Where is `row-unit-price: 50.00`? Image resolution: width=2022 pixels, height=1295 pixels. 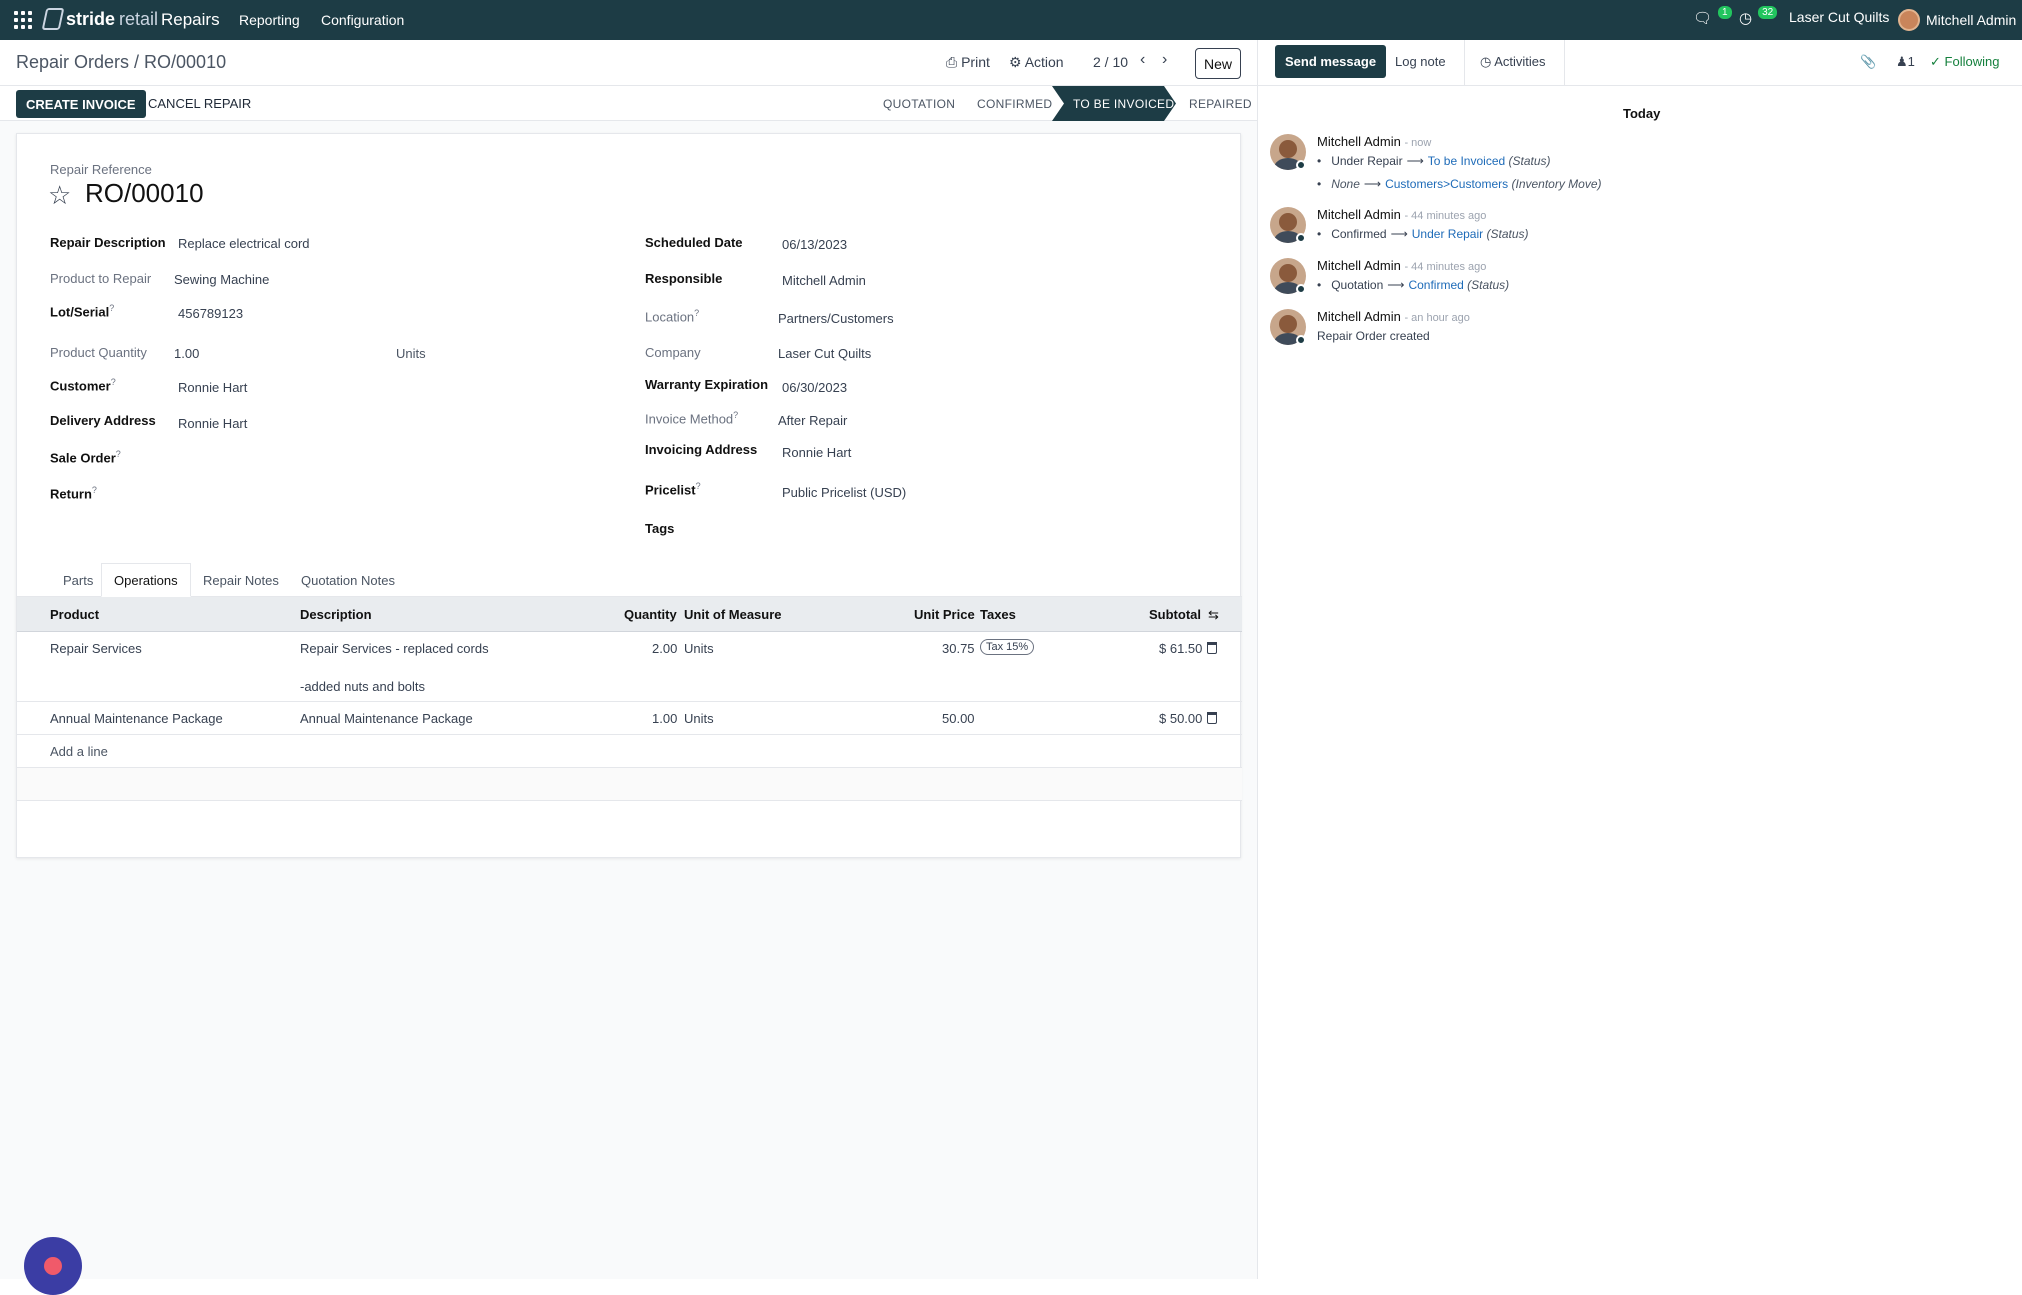
row-unit-price: 50.00 is located at coordinates (958, 718).